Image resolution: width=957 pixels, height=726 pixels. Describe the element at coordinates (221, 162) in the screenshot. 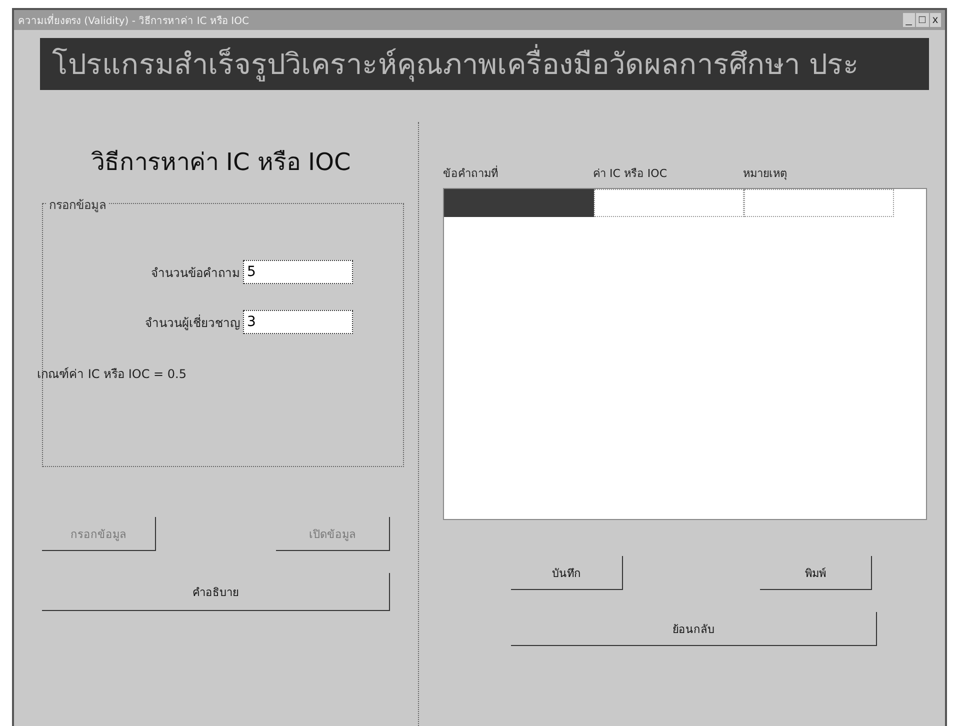

I see `section-heading: วิธีการหาค่า IC หรือ IOC` at that location.